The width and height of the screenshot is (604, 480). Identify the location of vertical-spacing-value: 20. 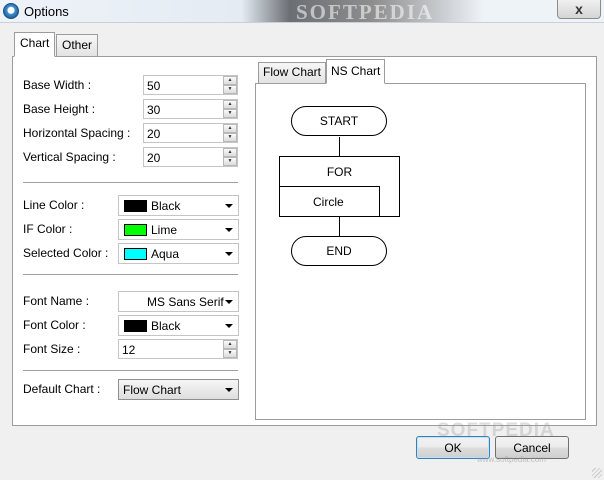
(154, 158).